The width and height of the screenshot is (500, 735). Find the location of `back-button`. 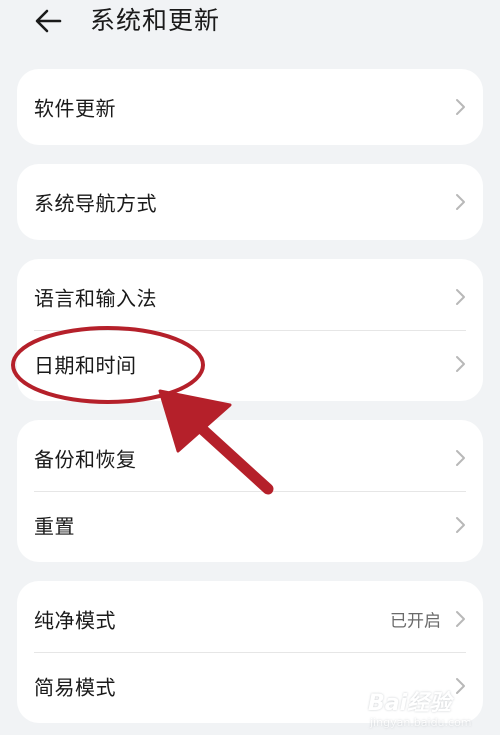

back-button is located at coordinates (50, 22).